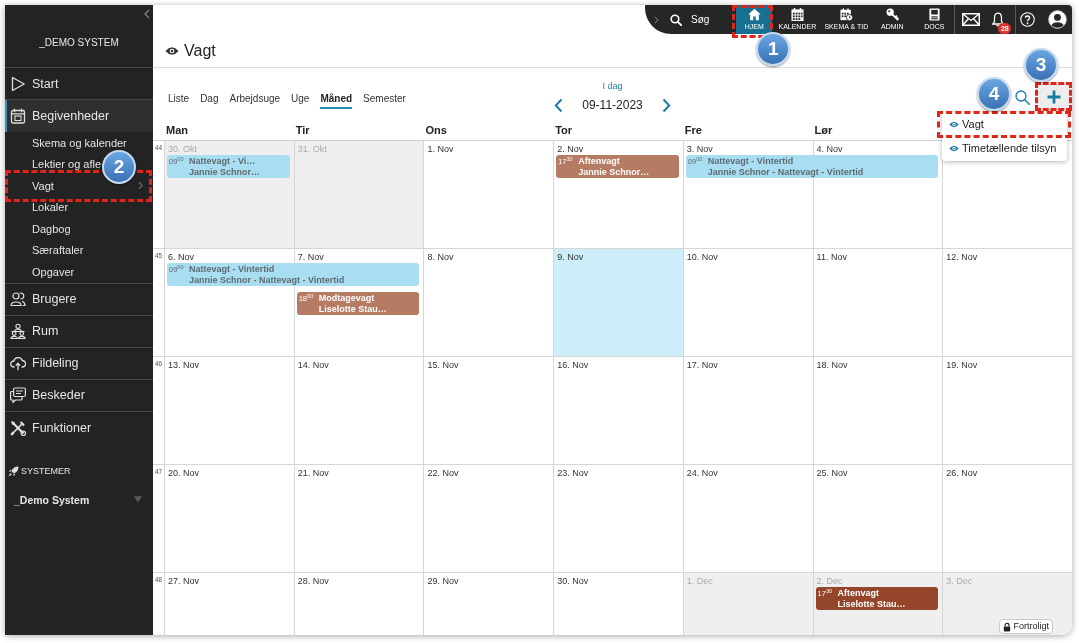 Image resolution: width=1079 pixels, height=643 pixels. Describe the element at coordinates (971, 19) in the screenshot. I see `mail-icon` at that location.